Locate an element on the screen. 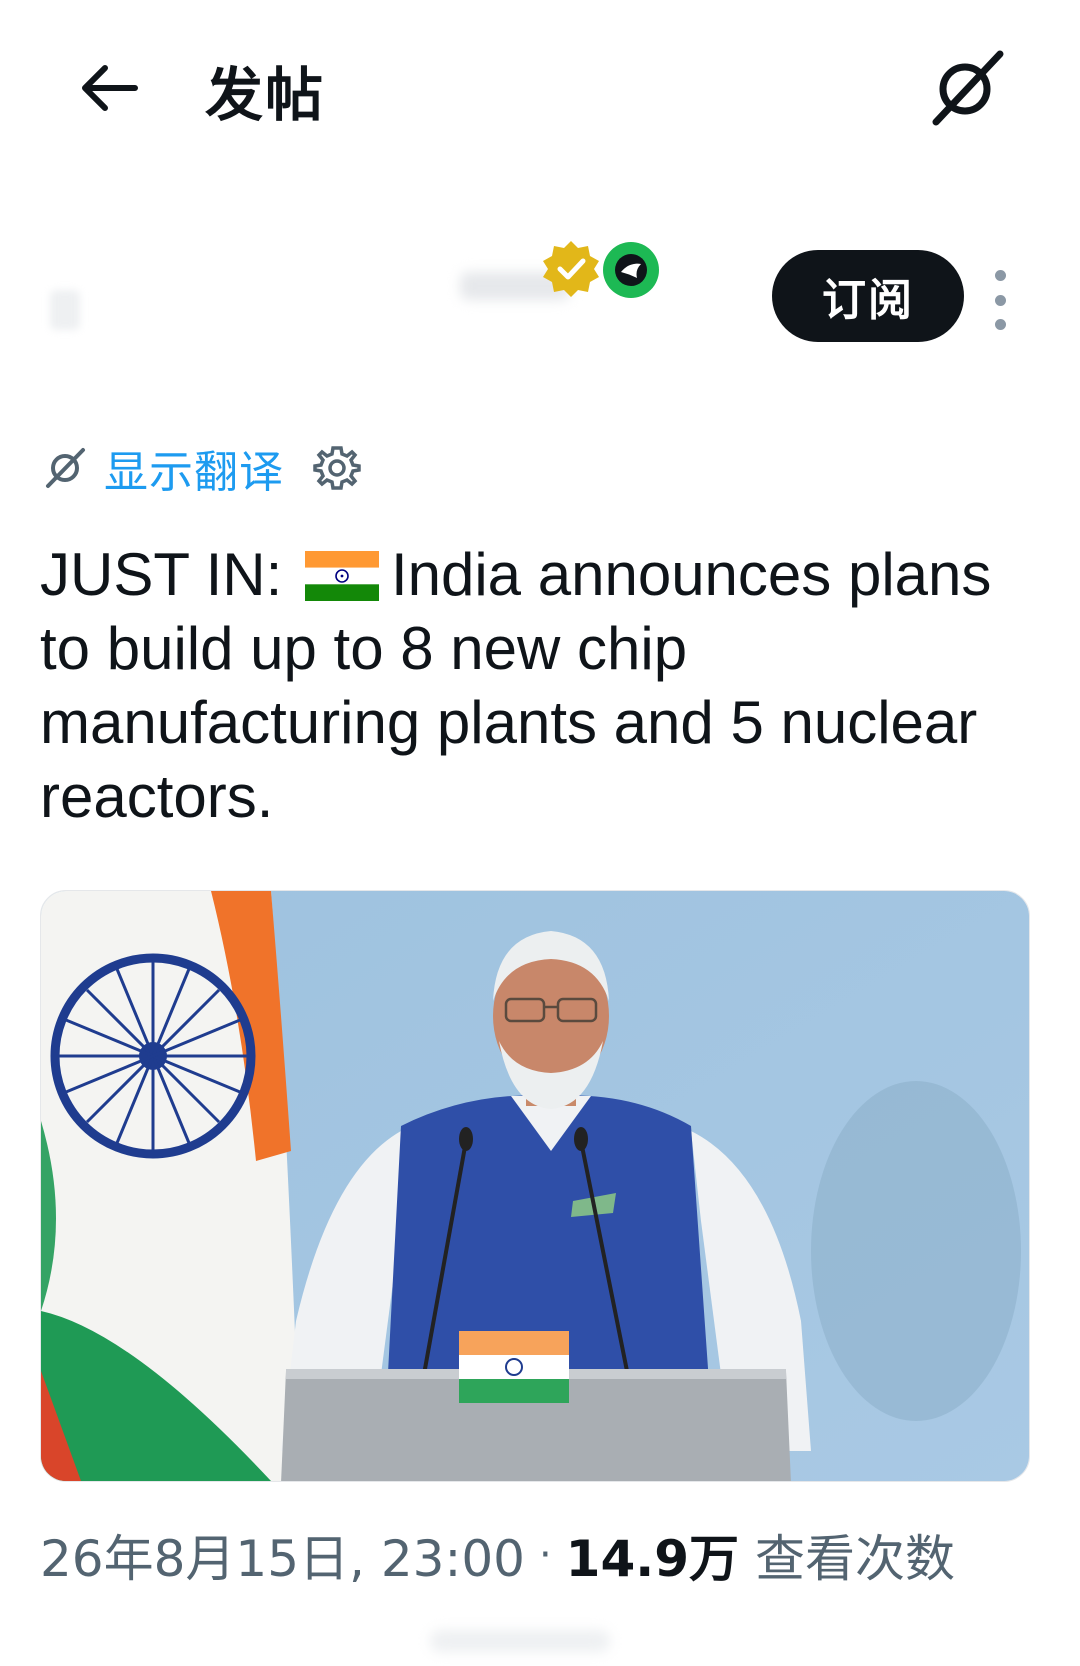 The height and width of the screenshot is (1666, 1080). translate-row: 显示翻译 is located at coordinates (201, 468).